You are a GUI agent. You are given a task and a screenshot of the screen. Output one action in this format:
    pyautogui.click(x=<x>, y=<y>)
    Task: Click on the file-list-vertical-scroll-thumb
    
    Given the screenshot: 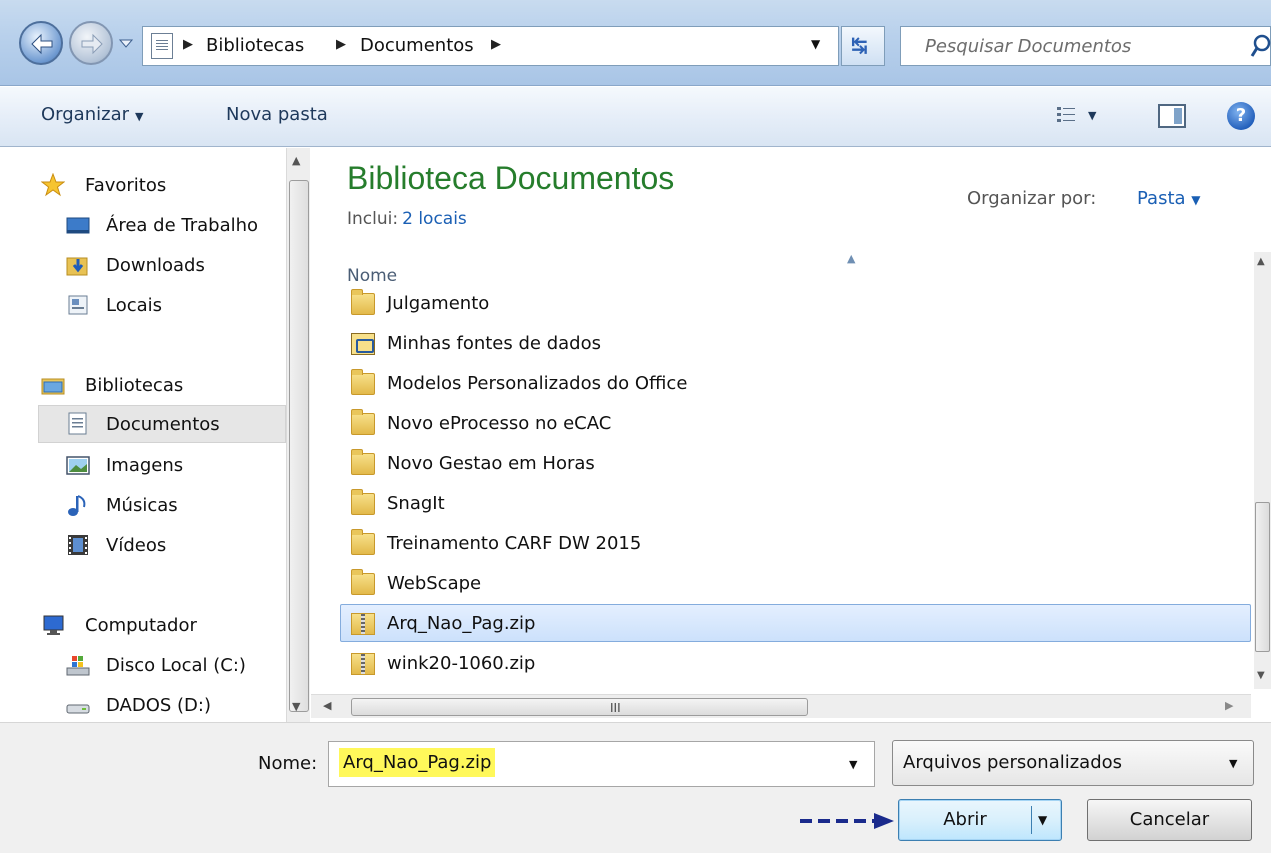 What is the action you would take?
    pyautogui.click(x=1262, y=577)
    